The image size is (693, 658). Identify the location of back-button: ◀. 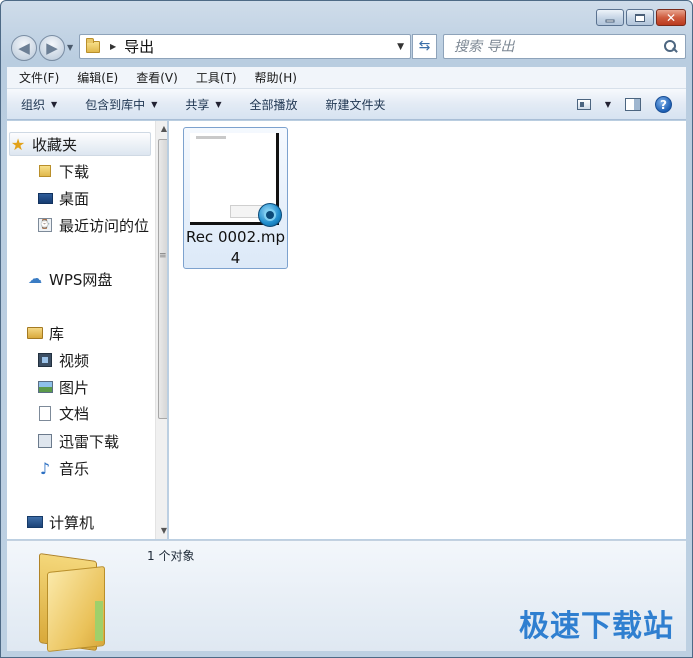
(24, 48).